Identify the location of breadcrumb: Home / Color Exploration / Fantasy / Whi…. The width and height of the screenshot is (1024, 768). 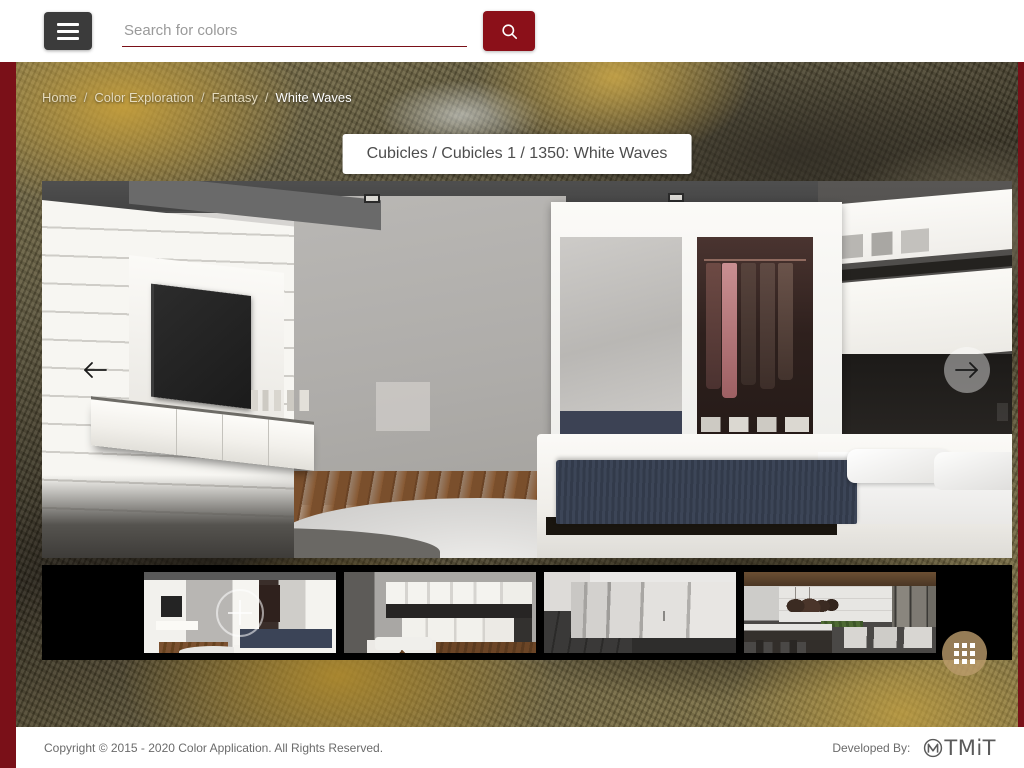
(197, 97).